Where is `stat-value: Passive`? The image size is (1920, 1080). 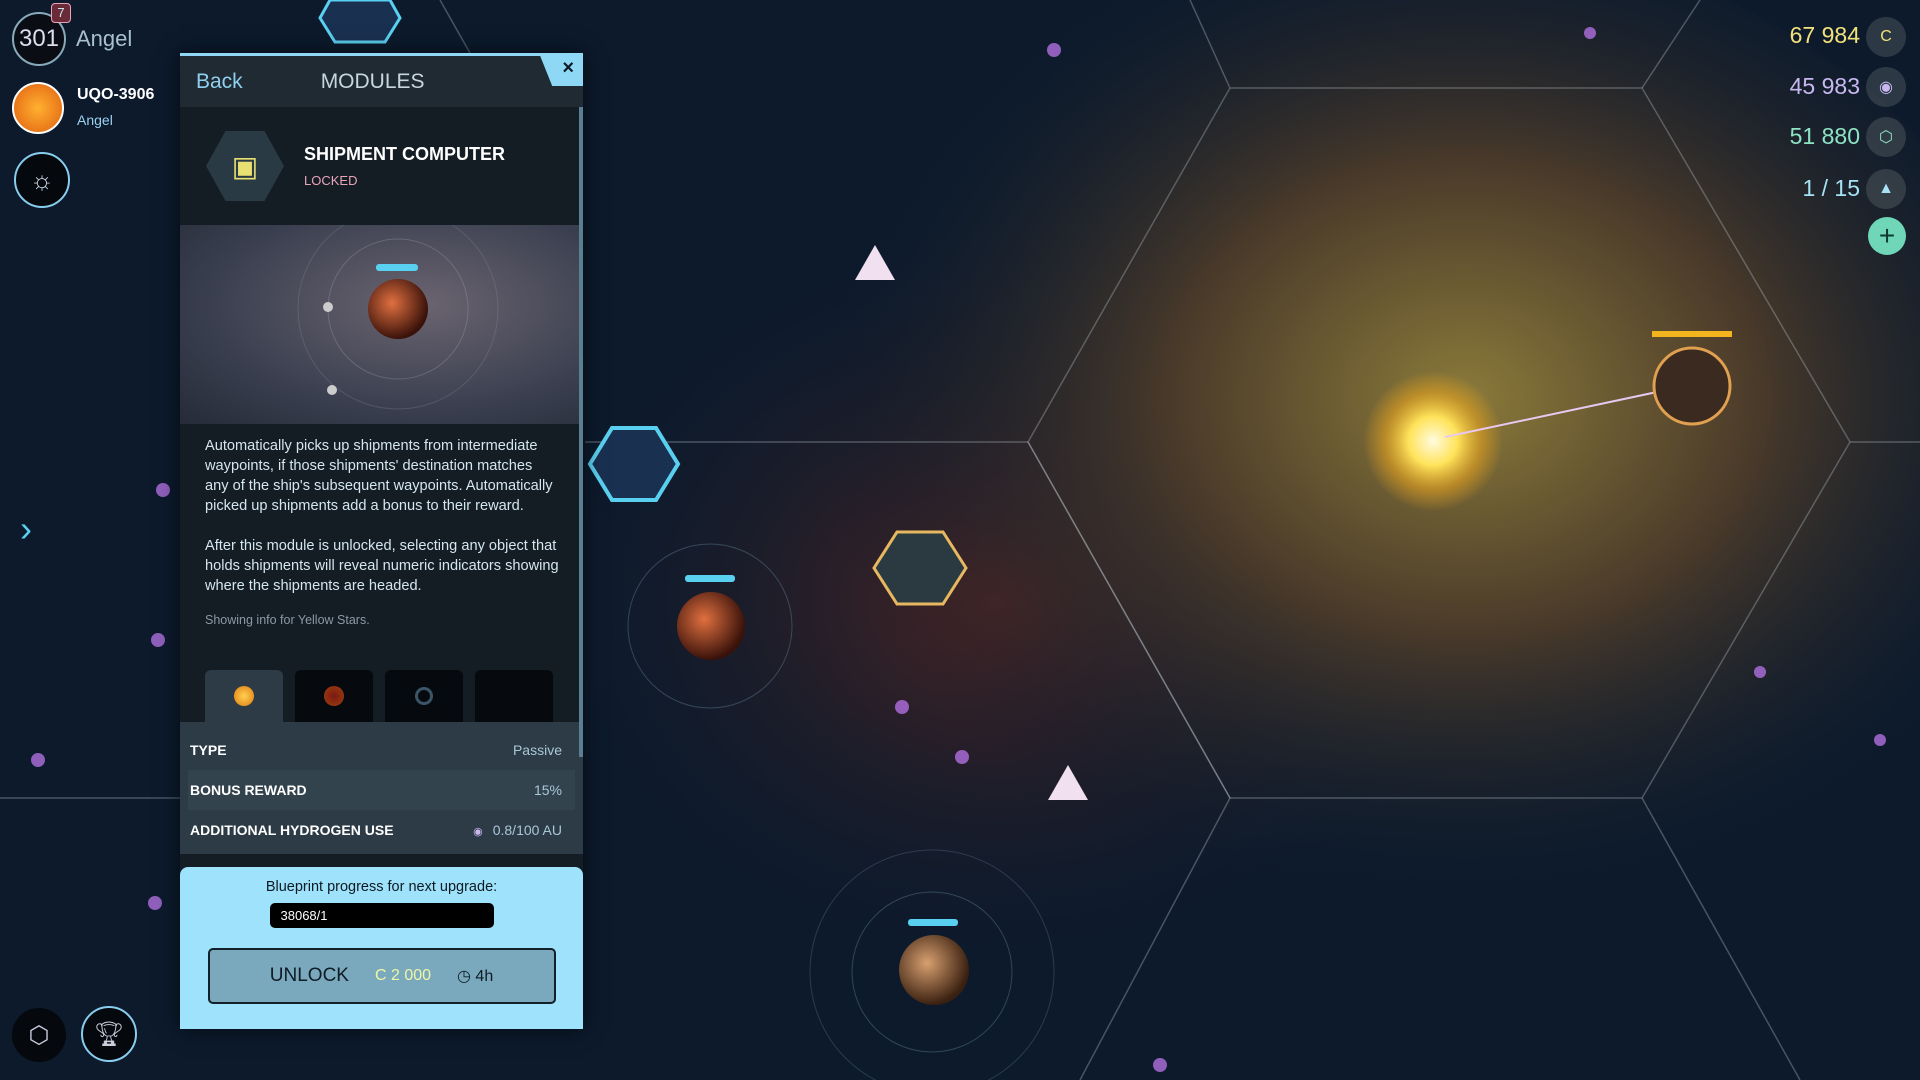
stat-value: Passive is located at coordinates (537, 750).